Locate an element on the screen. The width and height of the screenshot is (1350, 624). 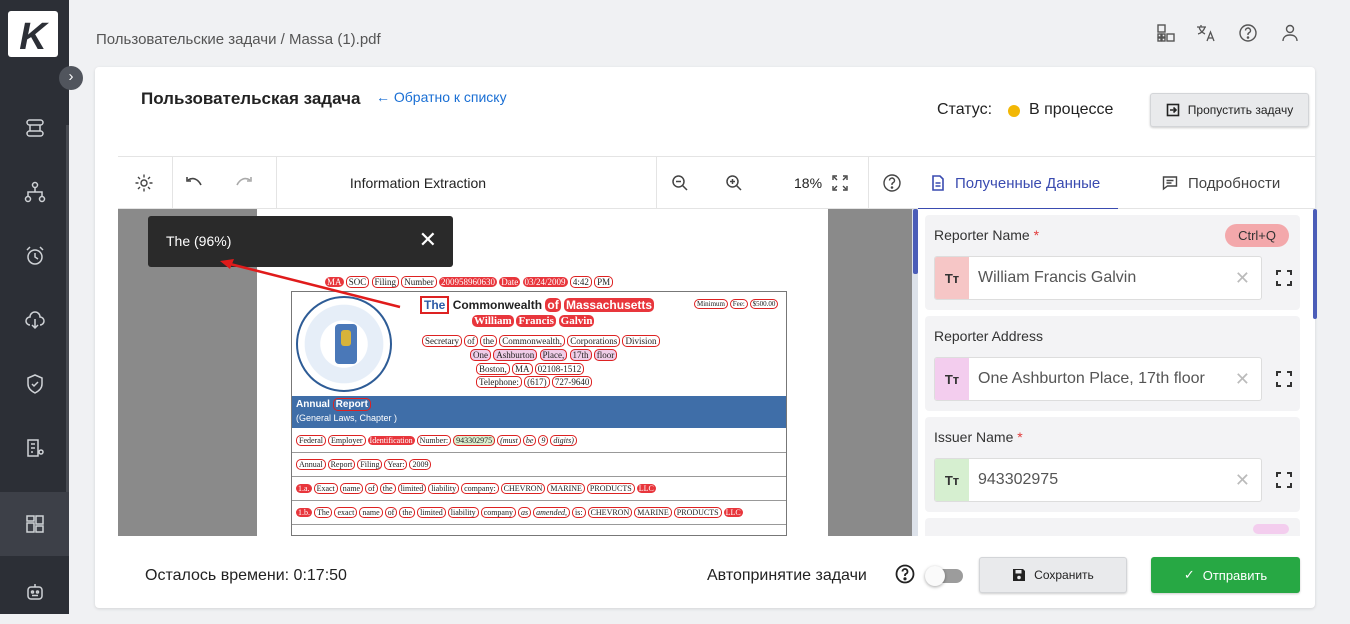
cloud-download-icon is located at coordinates (34, 320).